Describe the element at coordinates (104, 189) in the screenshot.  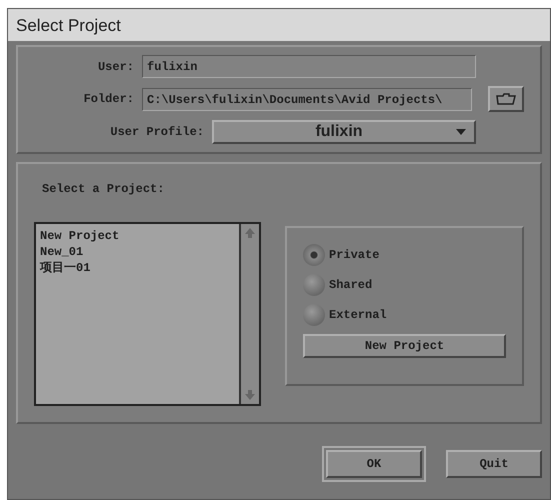
I see `select-project-label: Select a Project:` at that location.